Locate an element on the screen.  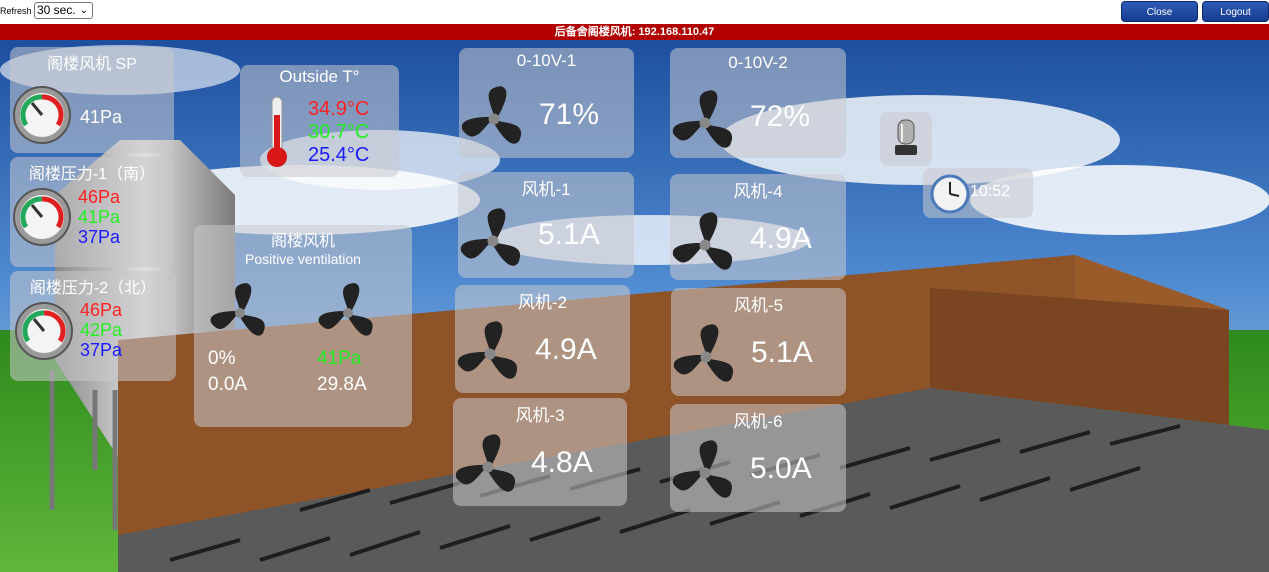
fan2-value: 4.9A is located at coordinates (566, 349).